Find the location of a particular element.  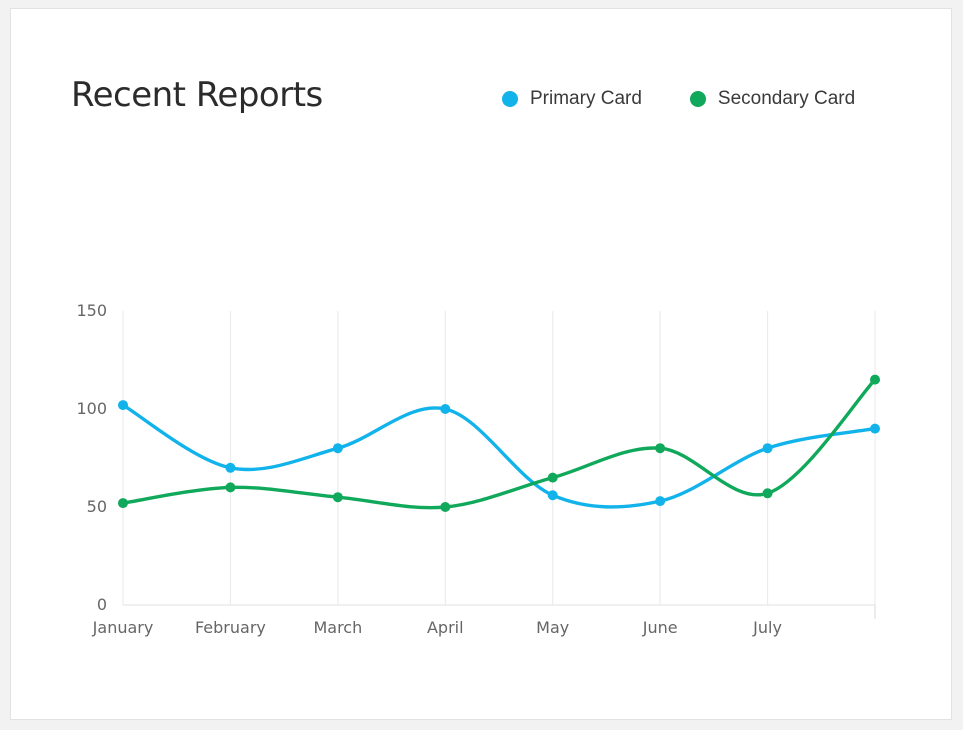

x-tick-label: July is located at coordinates (767, 627).